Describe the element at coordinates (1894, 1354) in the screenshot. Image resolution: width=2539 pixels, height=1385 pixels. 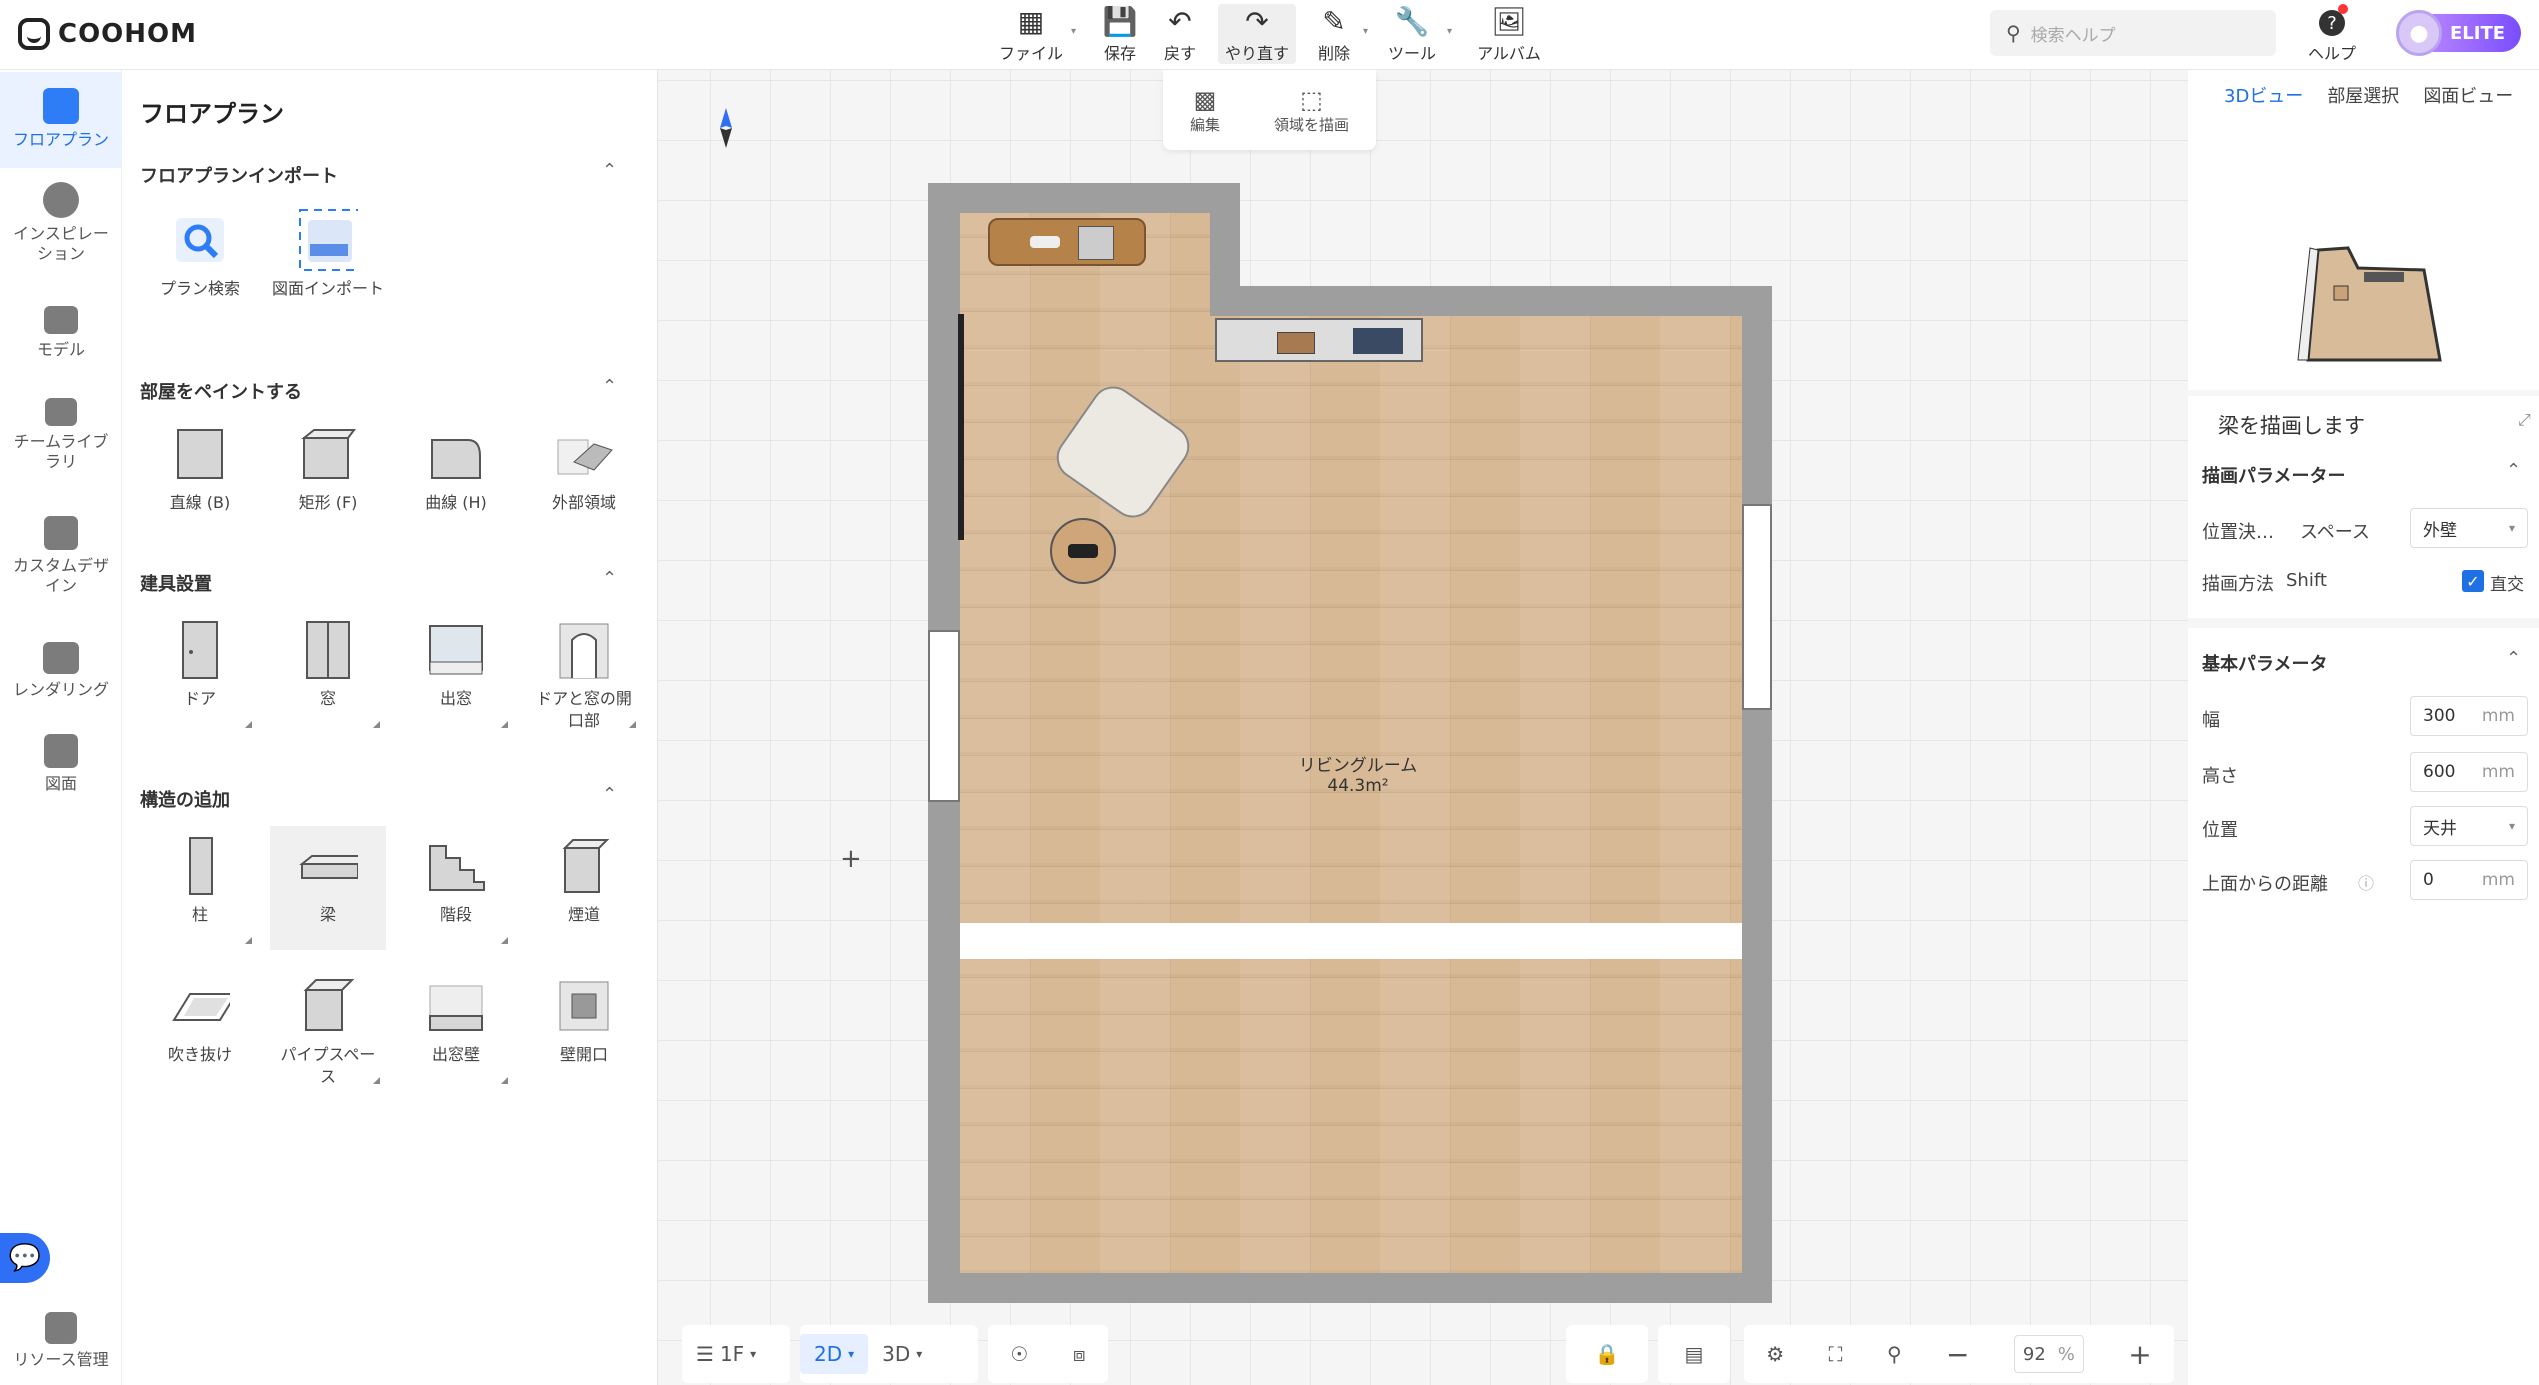
I see `zoom-area-icon: ⚲` at that location.